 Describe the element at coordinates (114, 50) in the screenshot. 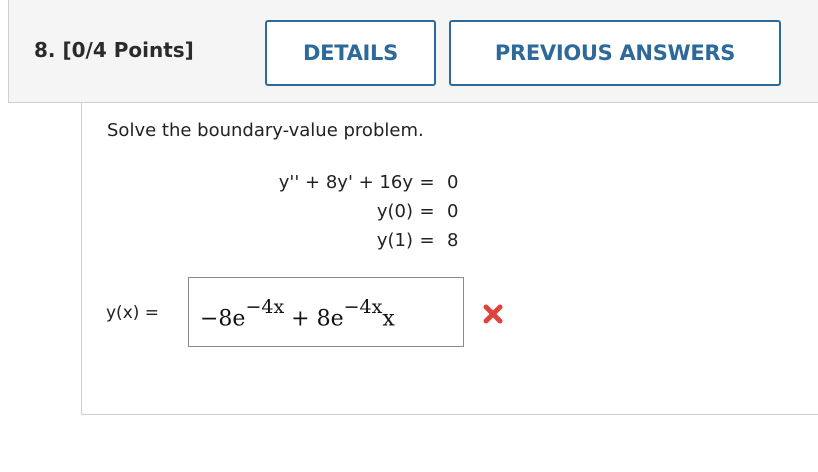

I see `question-title: 8. [0/4 Points]` at that location.